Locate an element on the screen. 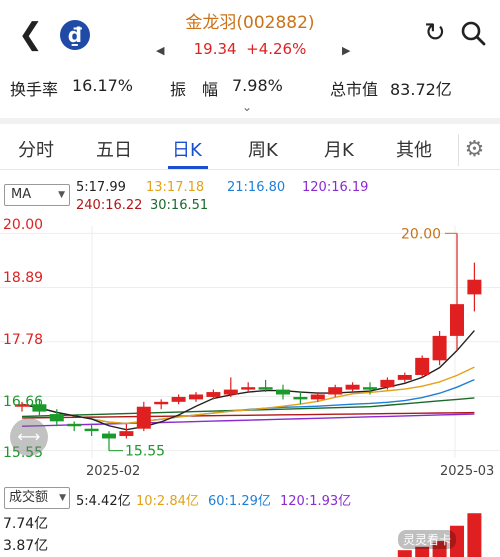  turnover-value: 16.17% is located at coordinates (103, 85).